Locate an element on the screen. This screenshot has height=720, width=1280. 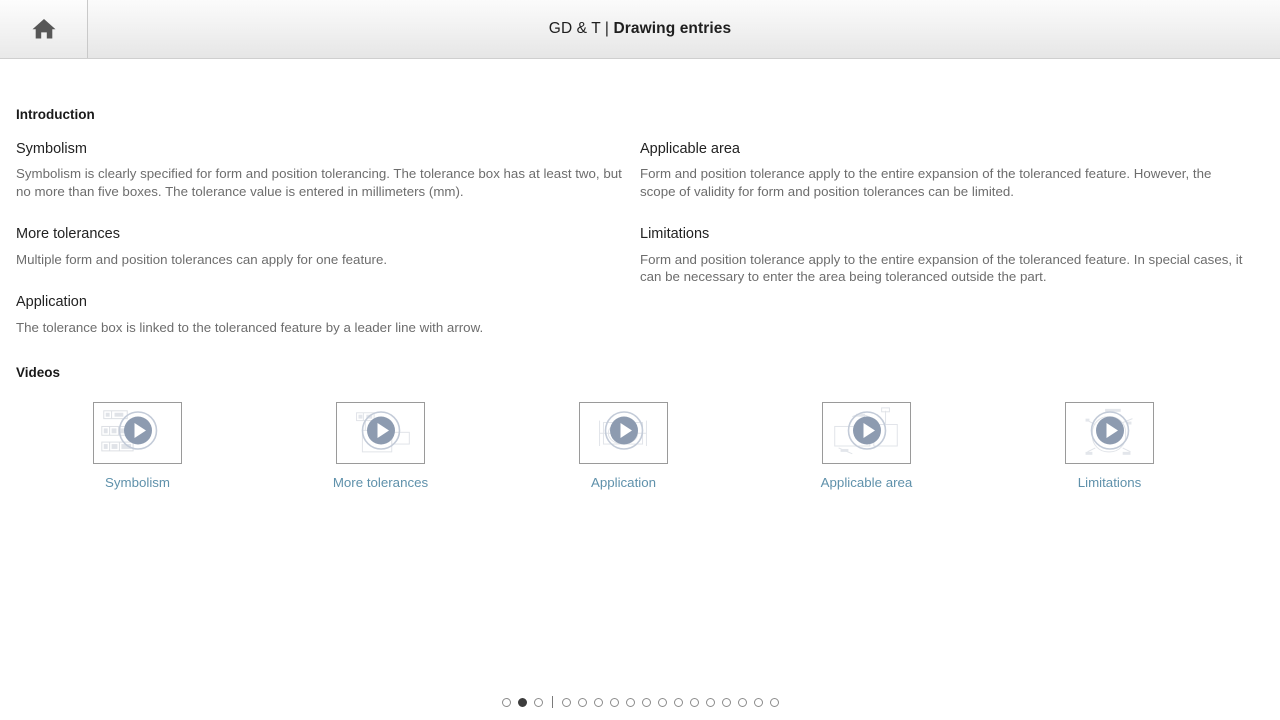
entry-heading: Applicable area is located at coordinates (690, 149).